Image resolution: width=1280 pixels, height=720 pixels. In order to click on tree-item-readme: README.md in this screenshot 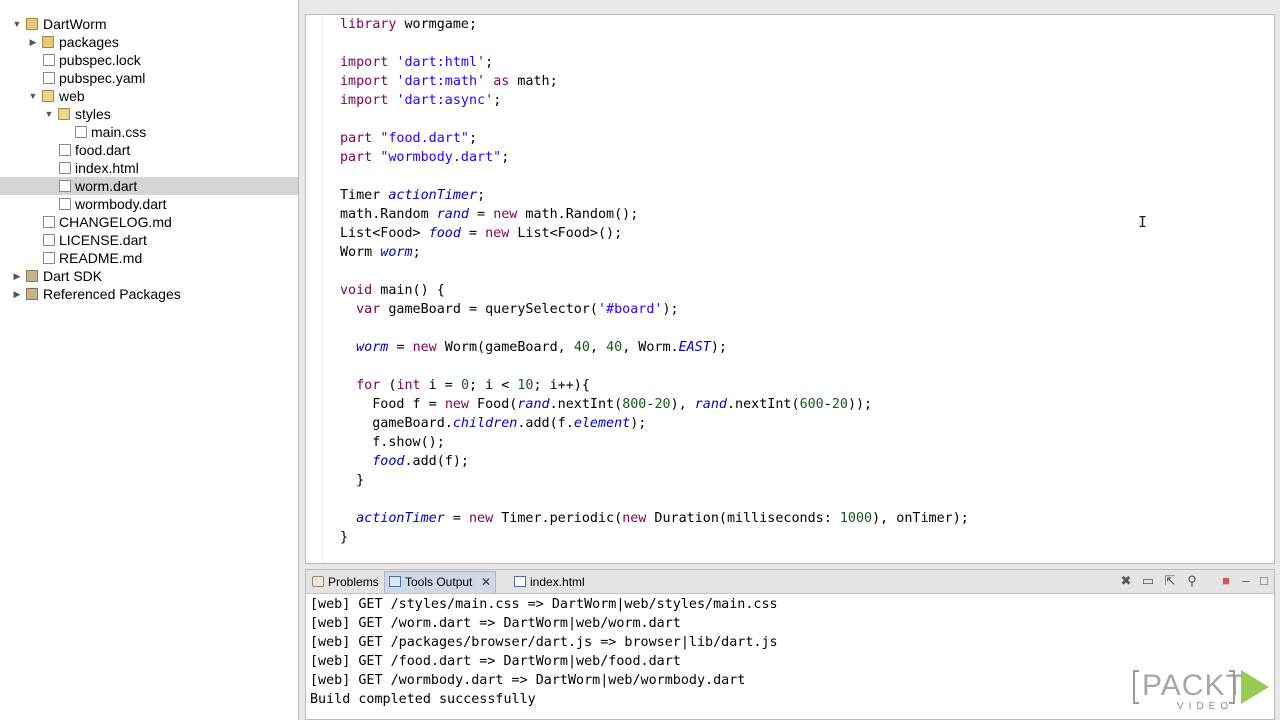, I will do `click(149, 258)`.